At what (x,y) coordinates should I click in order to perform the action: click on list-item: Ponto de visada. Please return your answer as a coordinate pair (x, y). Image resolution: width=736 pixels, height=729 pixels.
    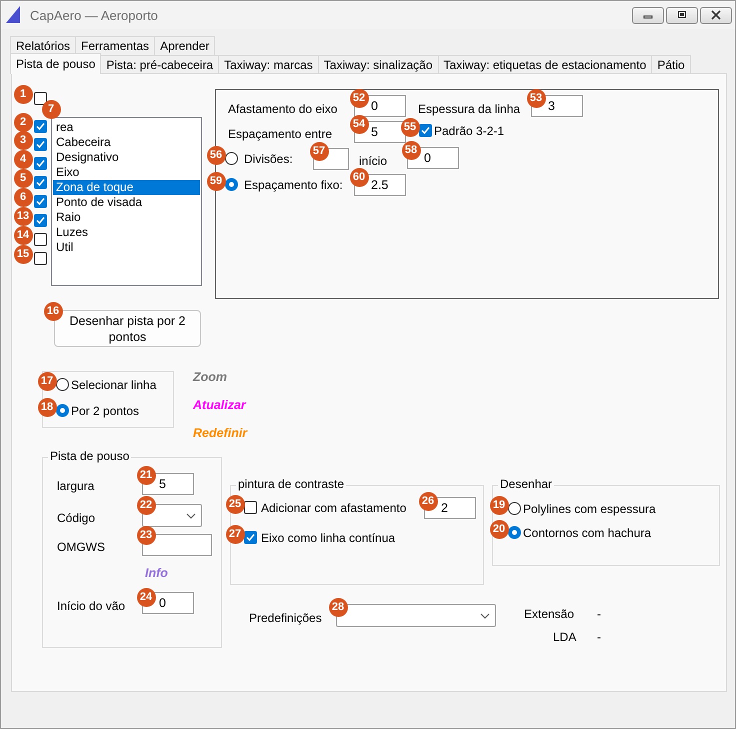
    Looking at the image, I should click on (126, 202).